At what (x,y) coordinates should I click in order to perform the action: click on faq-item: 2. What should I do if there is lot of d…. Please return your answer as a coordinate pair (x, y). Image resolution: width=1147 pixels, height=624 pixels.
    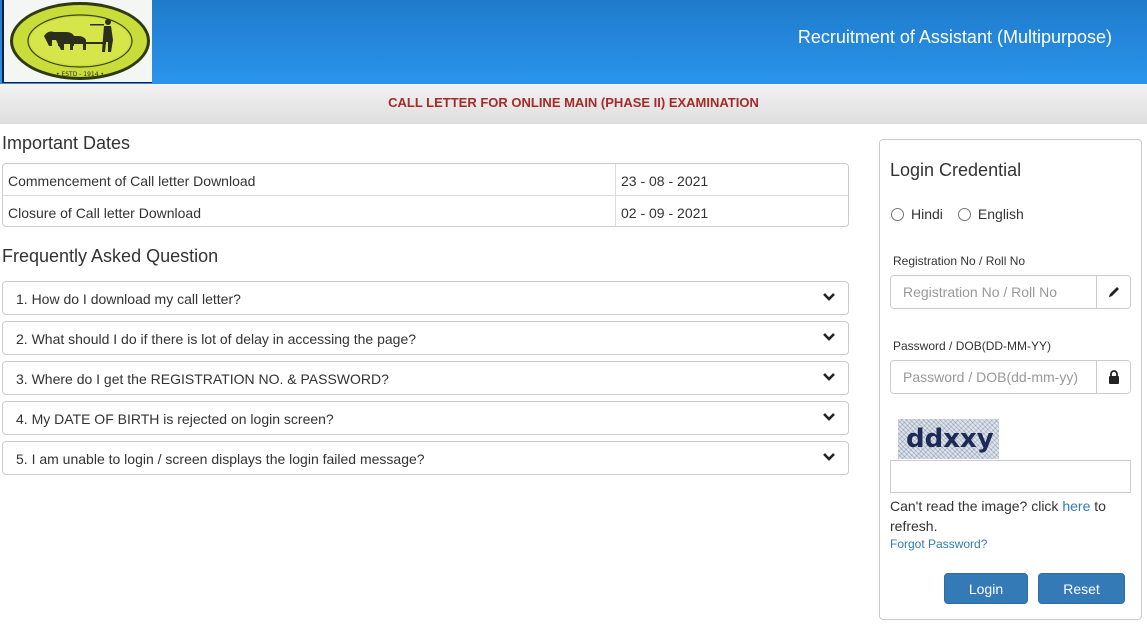
    Looking at the image, I should click on (425, 338).